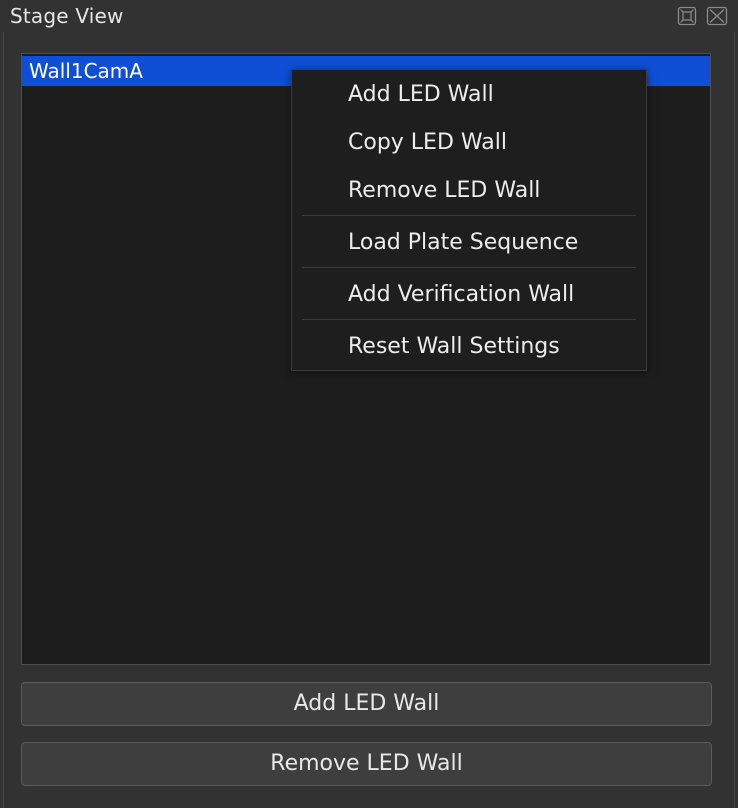 The height and width of the screenshot is (808, 738). What do you see at coordinates (461, 294) in the screenshot?
I see `menu-item-label: Add Verification Wall` at bounding box center [461, 294].